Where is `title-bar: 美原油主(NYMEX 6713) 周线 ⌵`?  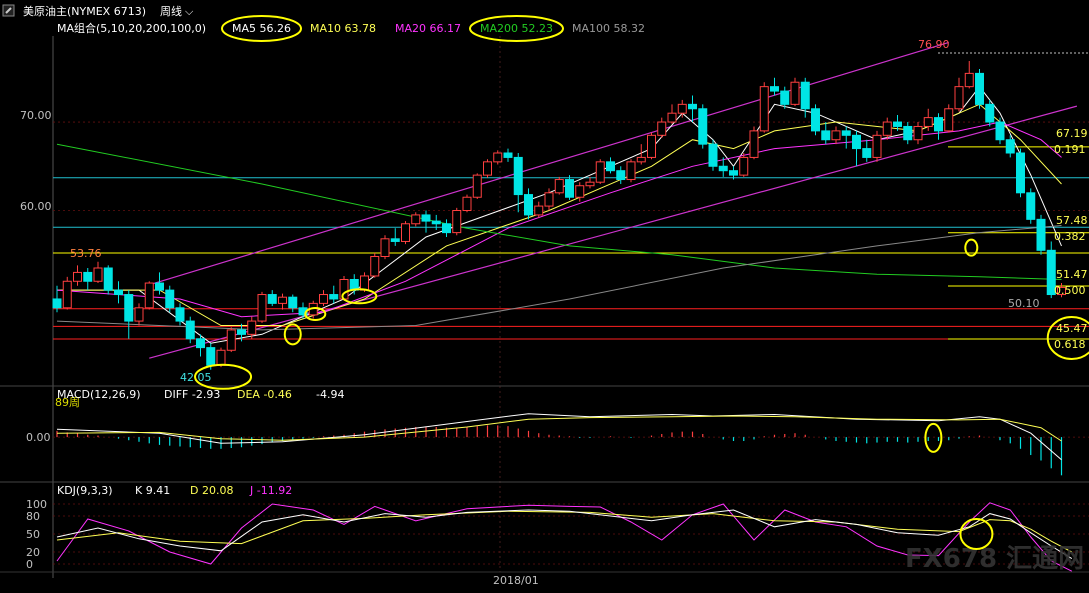 title-bar: 美原油主(NYMEX 6713) 周线 ⌵ is located at coordinates (98, 11).